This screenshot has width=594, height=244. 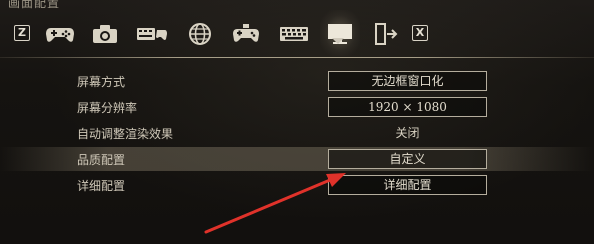 What do you see at coordinates (297, 133) in the screenshot?
I see `setting-row-auto-render: 自动调整渲染效果 关闭` at bounding box center [297, 133].